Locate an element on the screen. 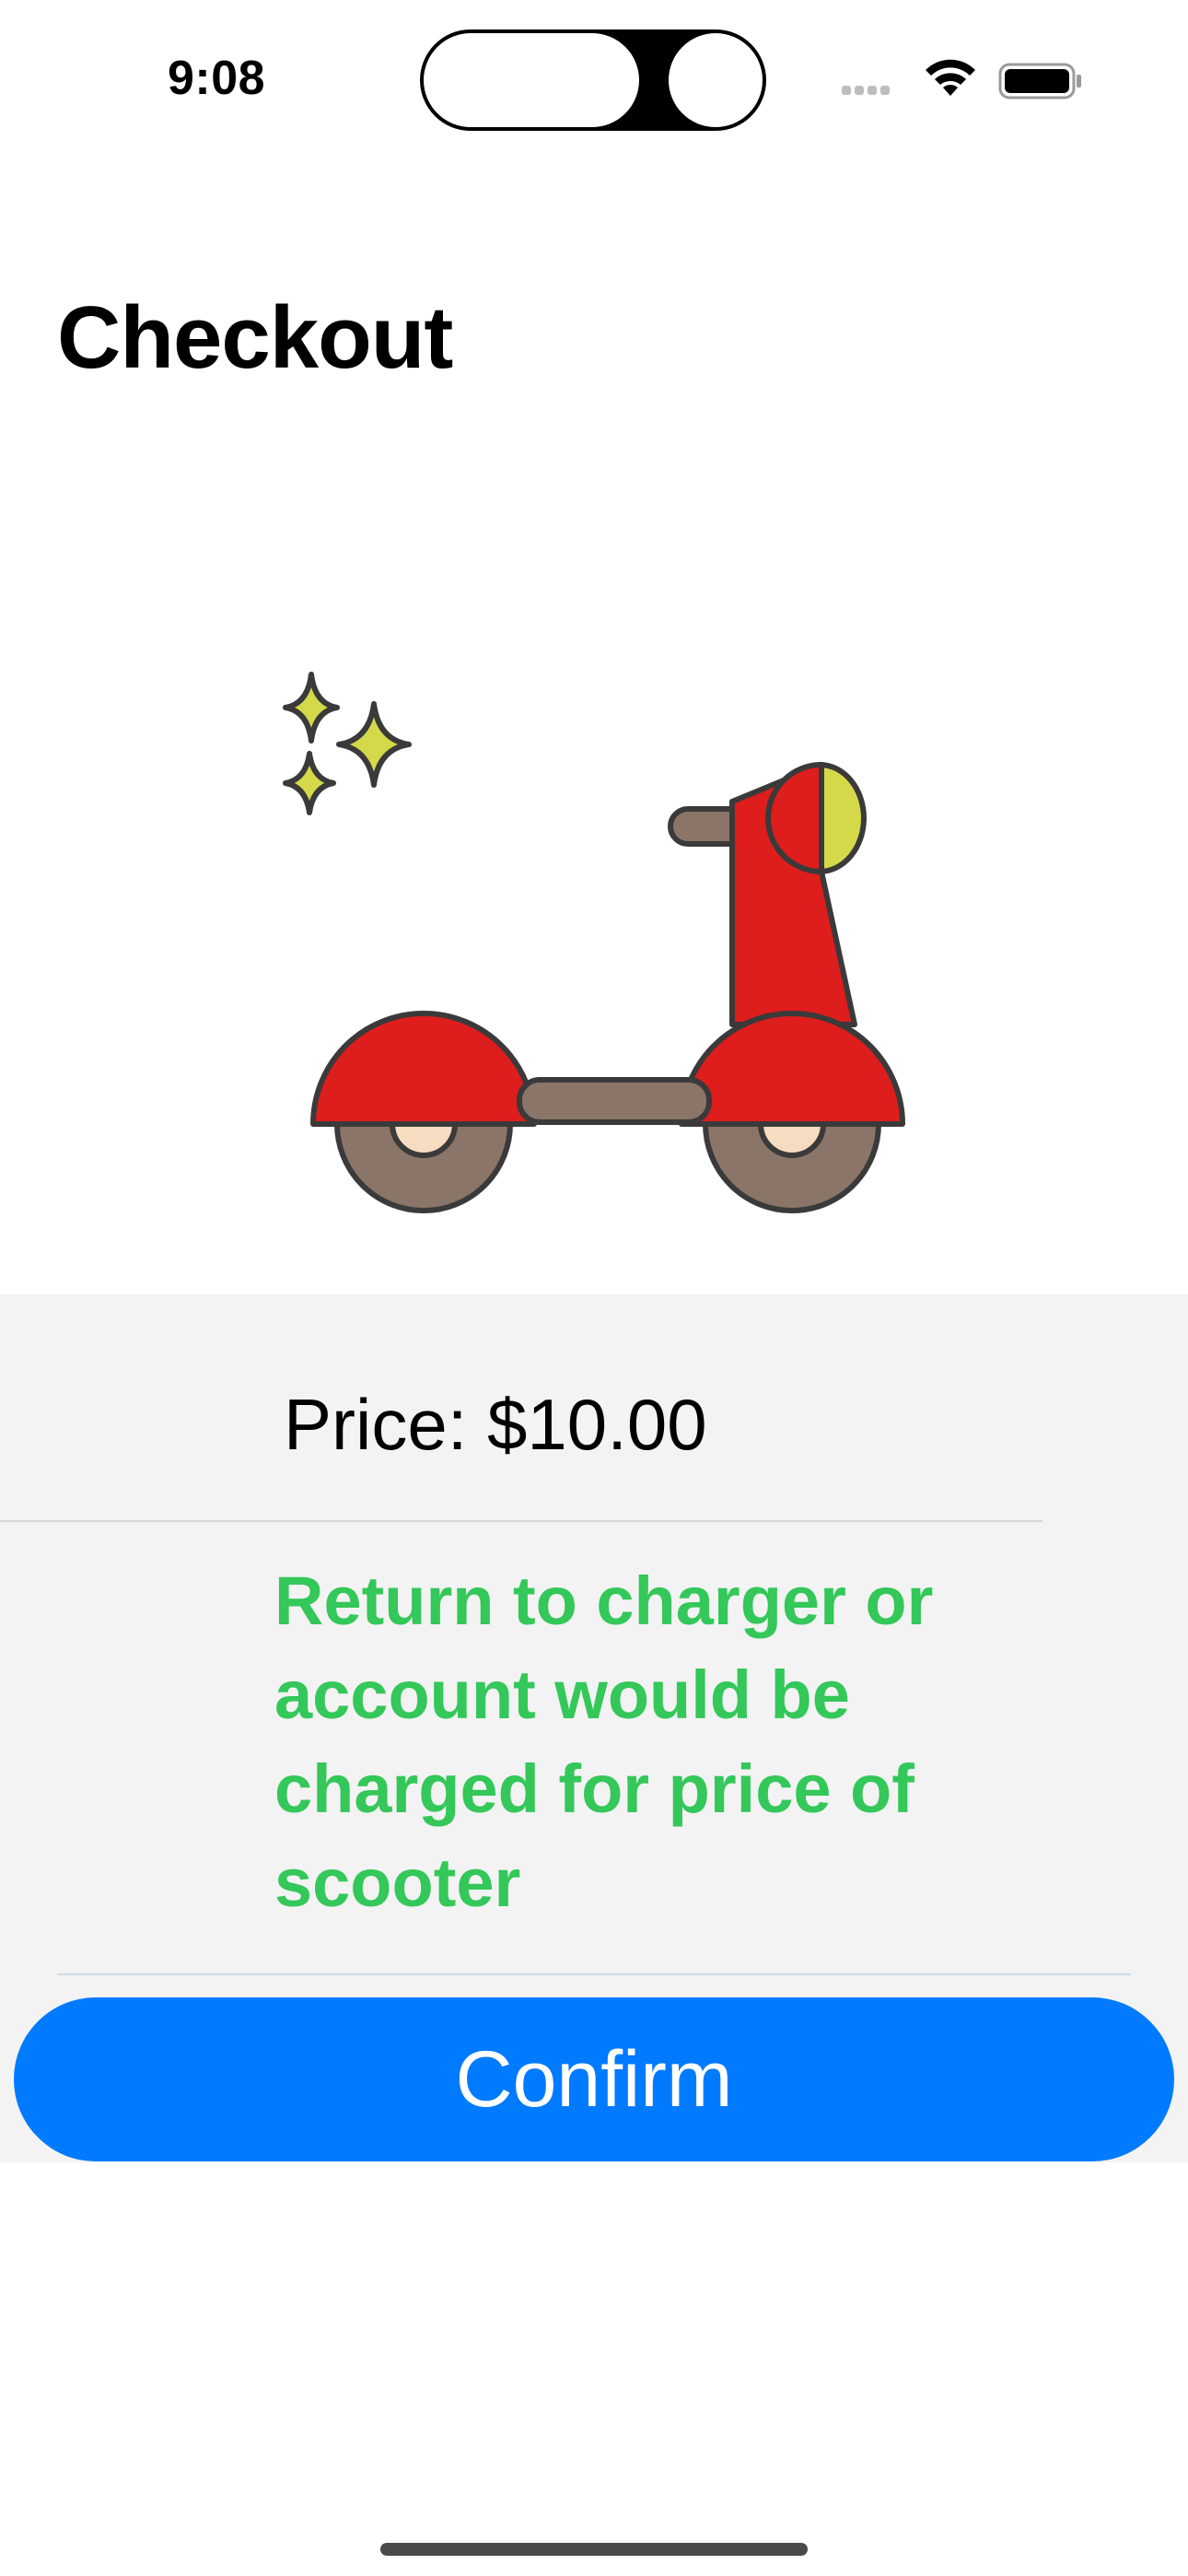  wifi-icon is located at coordinates (951, 77).